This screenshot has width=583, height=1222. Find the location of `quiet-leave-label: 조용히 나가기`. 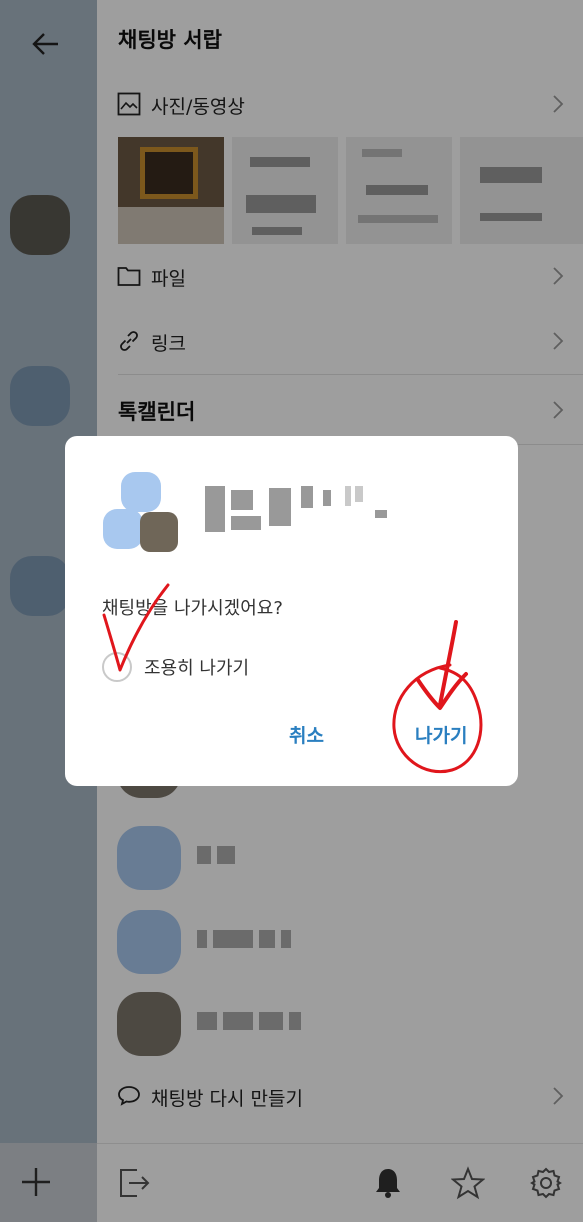

quiet-leave-label: 조용히 나가기 is located at coordinates (196, 667).